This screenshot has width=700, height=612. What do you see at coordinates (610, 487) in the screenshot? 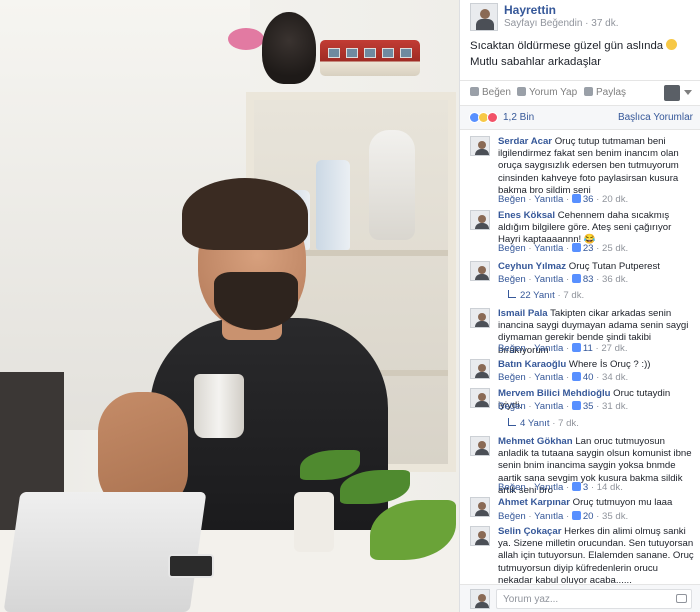
I see `comment-time: 14 dk.` at bounding box center [610, 487].